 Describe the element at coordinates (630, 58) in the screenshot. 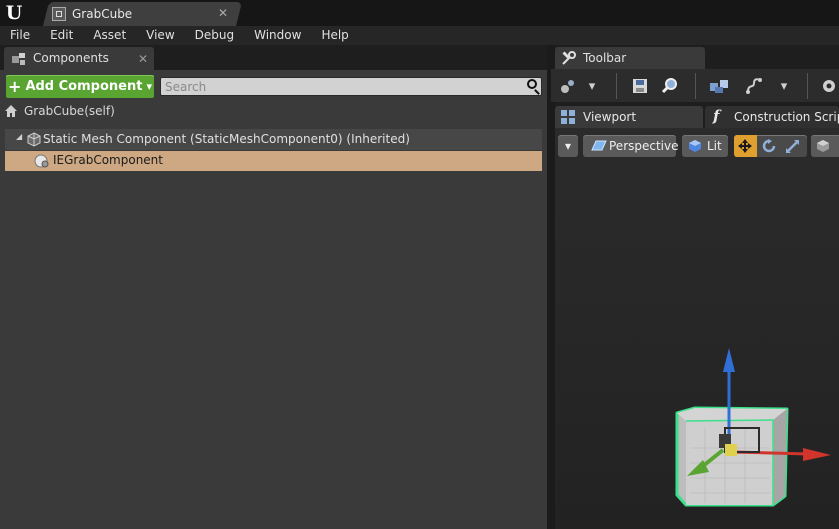

I see `tab-toolbar: Toolbar` at that location.